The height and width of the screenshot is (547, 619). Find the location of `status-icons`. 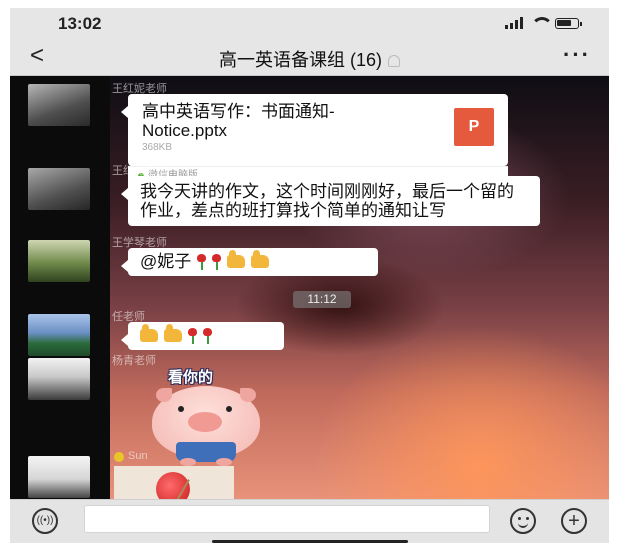

status-icons is located at coordinates (543, 23).